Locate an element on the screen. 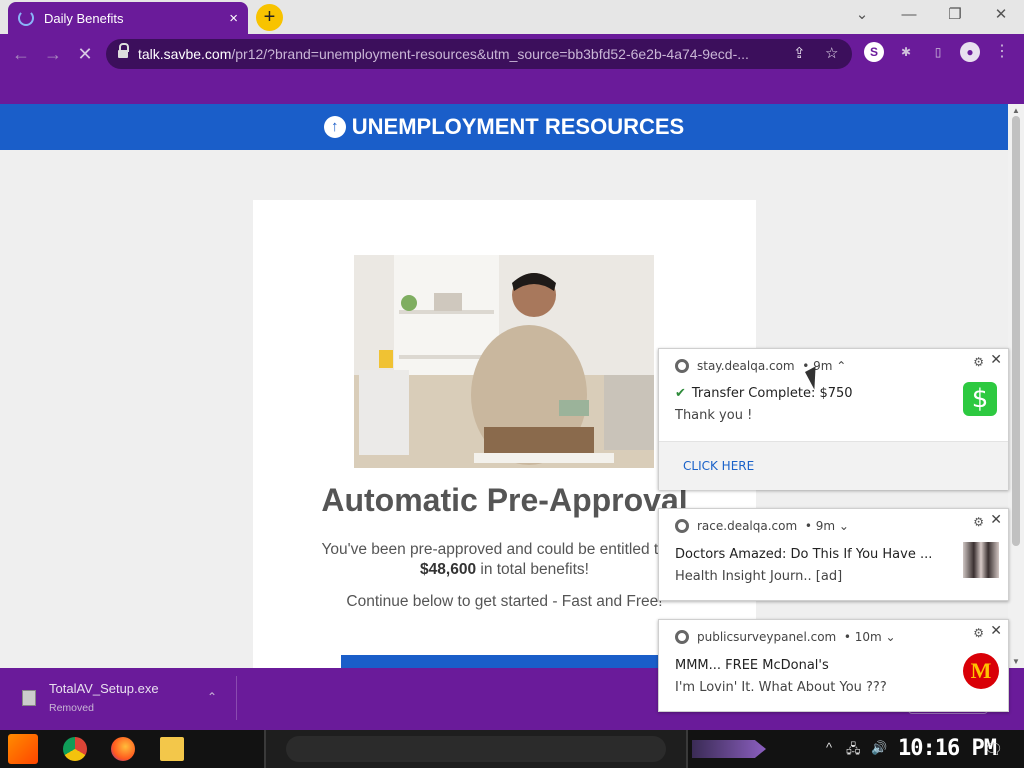 This screenshot has width=1024, height=768. mcdonalds-logo-icon: M is located at coordinates (981, 671).